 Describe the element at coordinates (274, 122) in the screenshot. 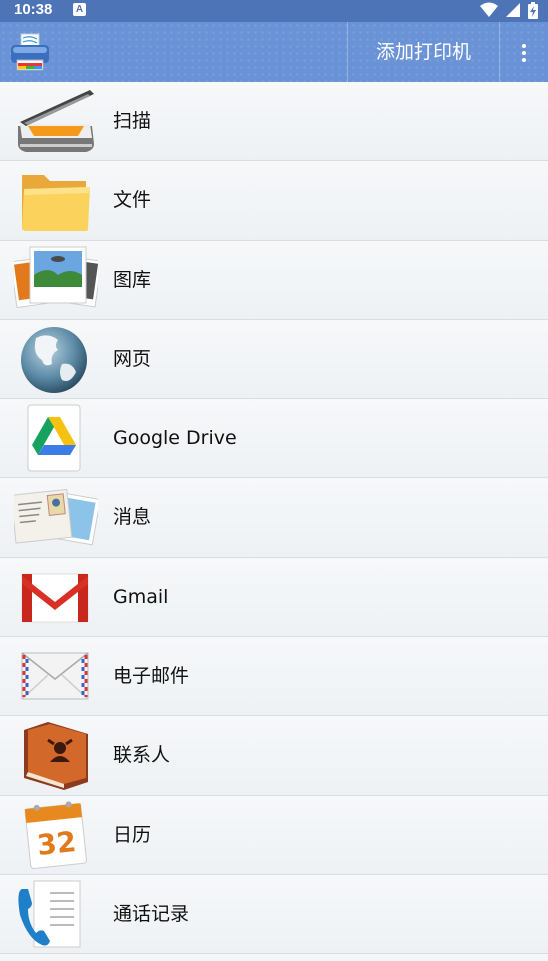

I see `list-item-scan: 扫描` at that location.